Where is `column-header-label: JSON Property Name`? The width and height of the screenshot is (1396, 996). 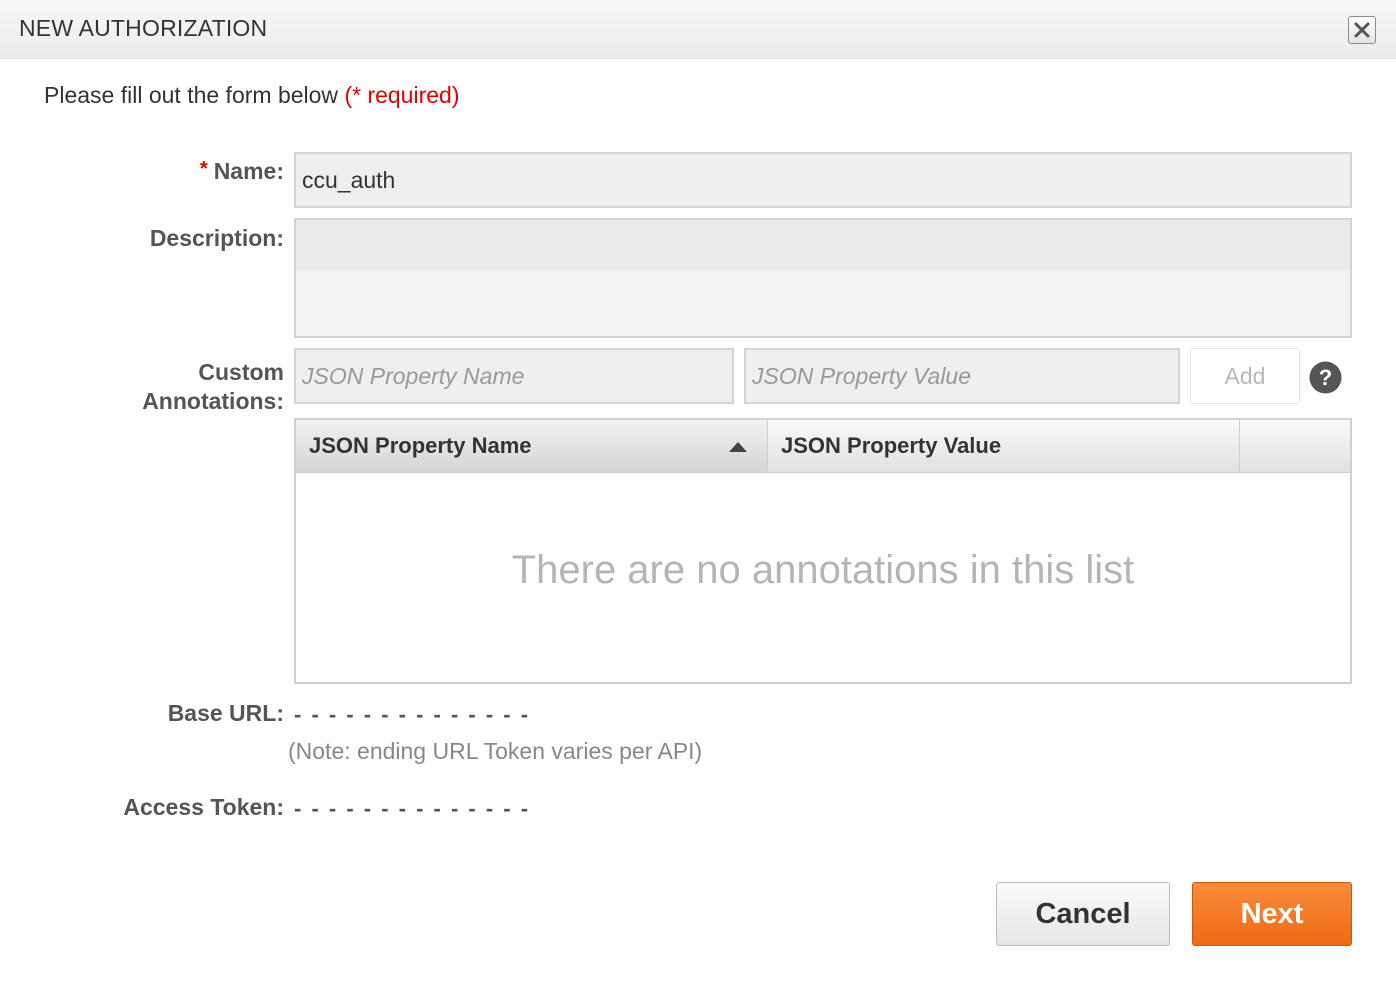
column-header-label: JSON Property Name is located at coordinates (420, 445).